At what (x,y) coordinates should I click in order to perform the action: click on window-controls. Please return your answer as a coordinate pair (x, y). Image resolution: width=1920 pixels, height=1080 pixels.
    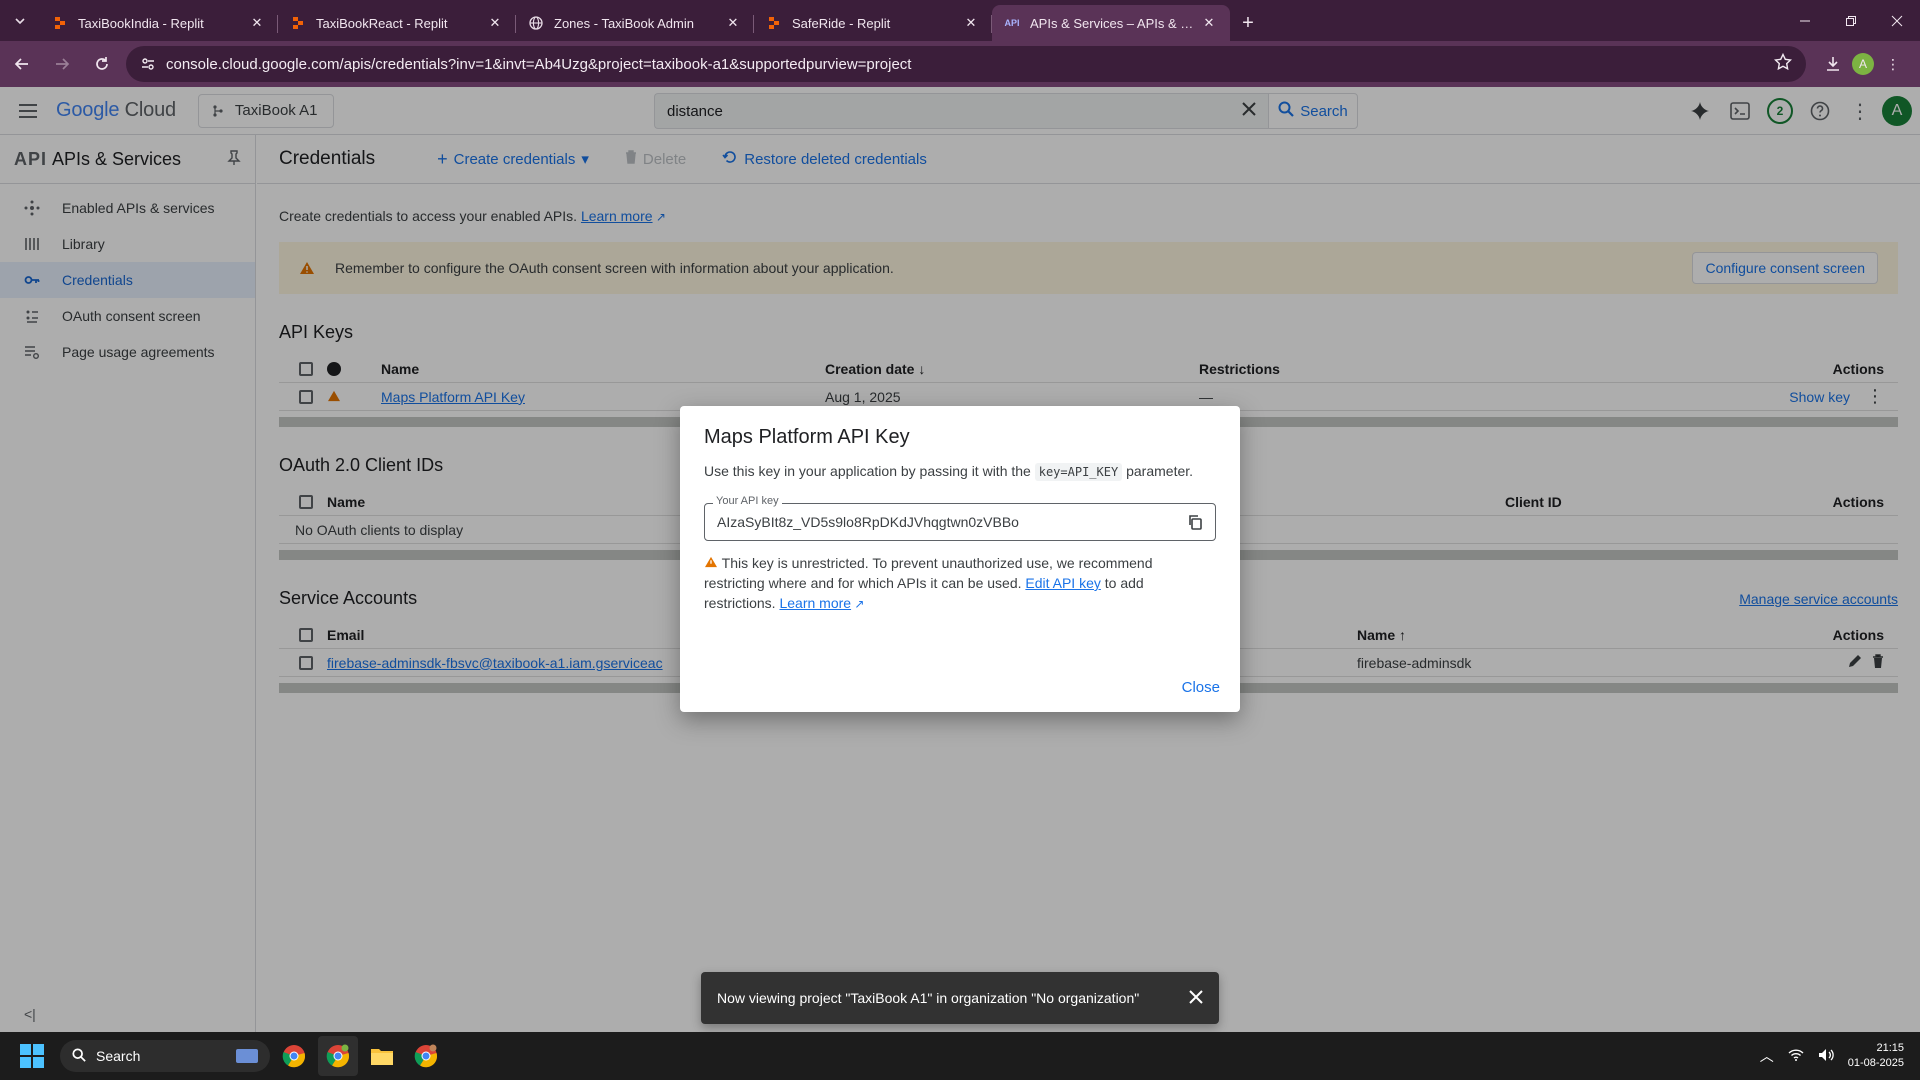
    Looking at the image, I should click on (1851, 20).